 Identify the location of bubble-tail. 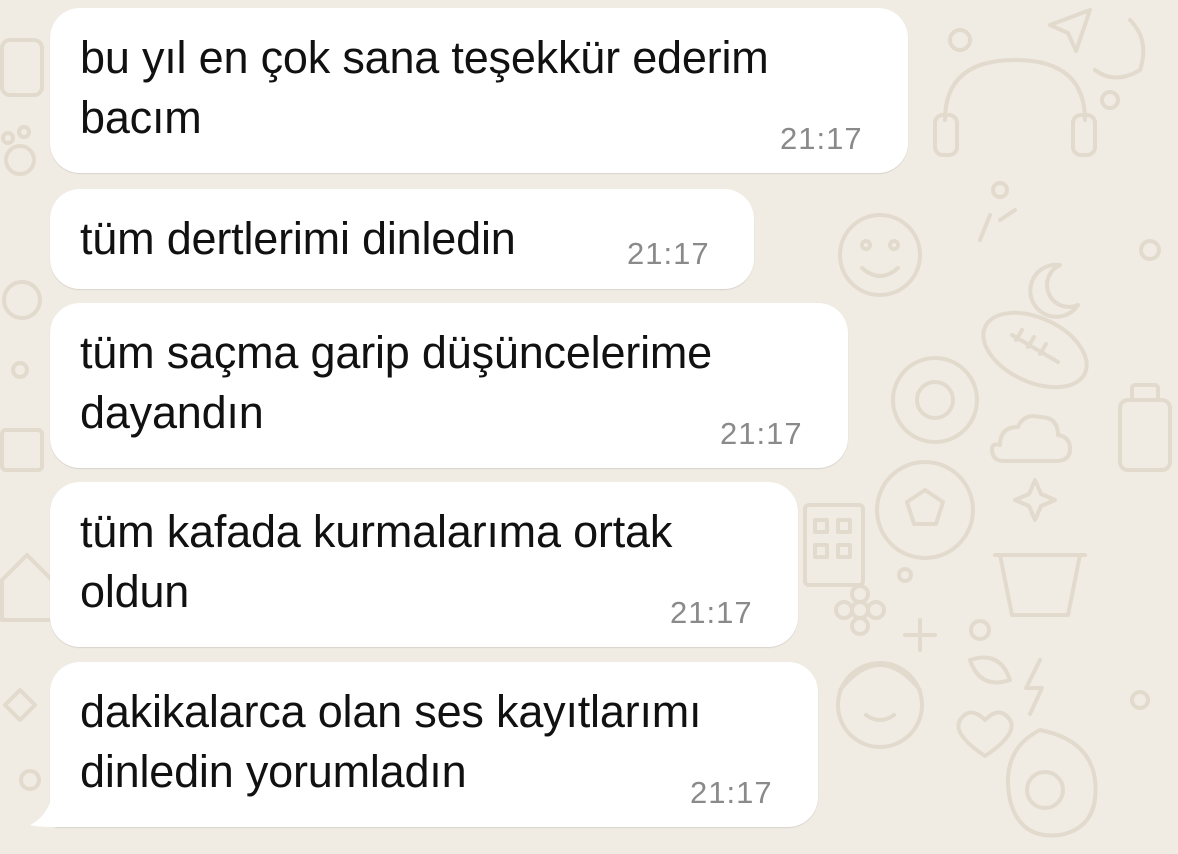
(50, 812).